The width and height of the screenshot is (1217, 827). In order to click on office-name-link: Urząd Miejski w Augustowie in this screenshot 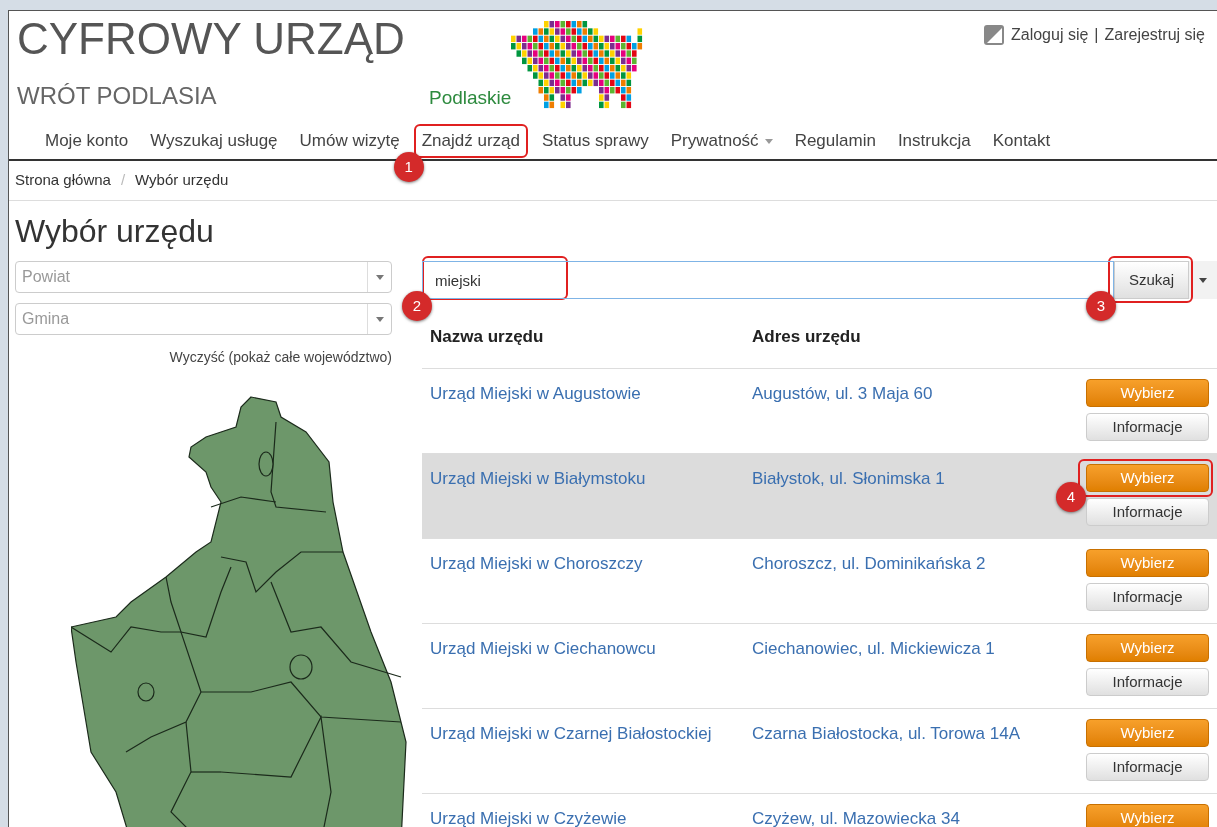, I will do `click(535, 393)`.